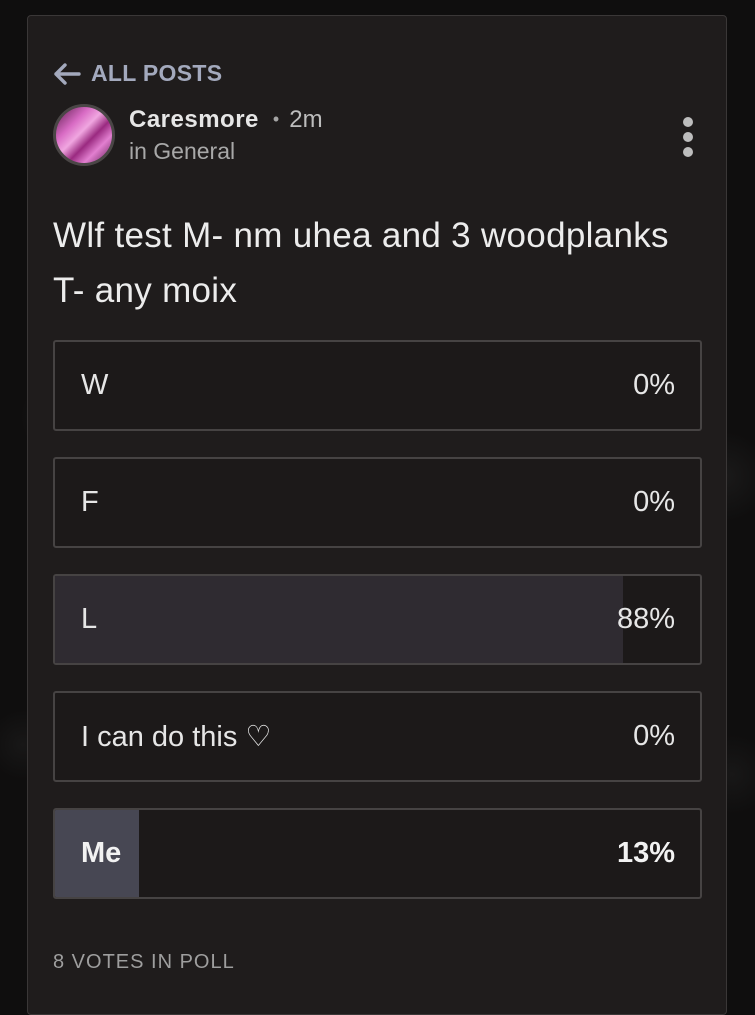 The height and width of the screenshot is (1015, 755). Describe the element at coordinates (226, 135) in the screenshot. I see `author-info: Caresmore • 2m in General` at that location.